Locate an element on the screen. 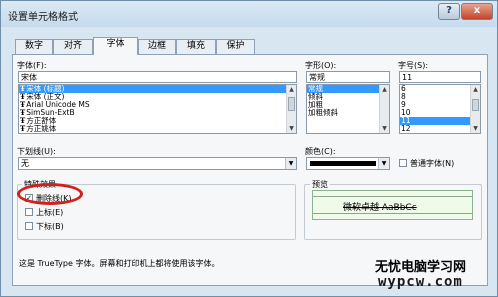 This screenshot has height=297, width=498. style-input: 常规 is located at coordinates (348, 77).